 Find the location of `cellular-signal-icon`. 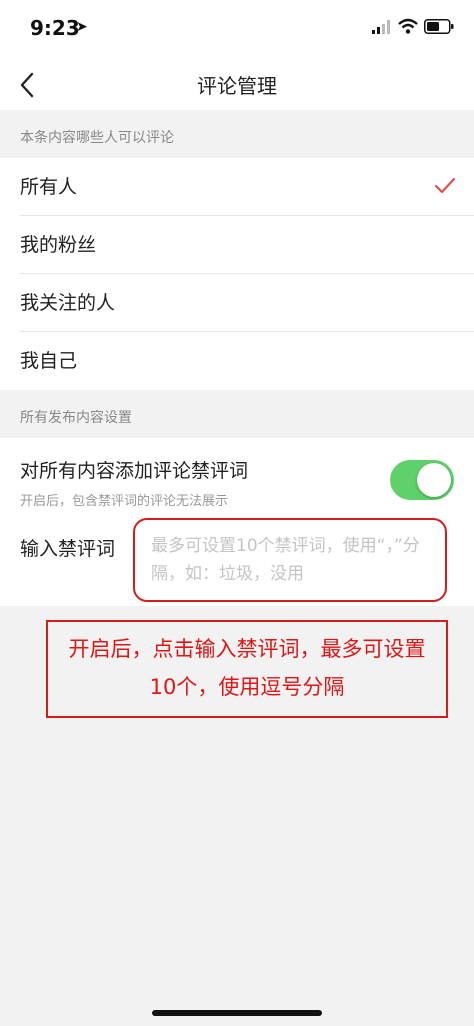

cellular-signal-icon is located at coordinates (381, 27).